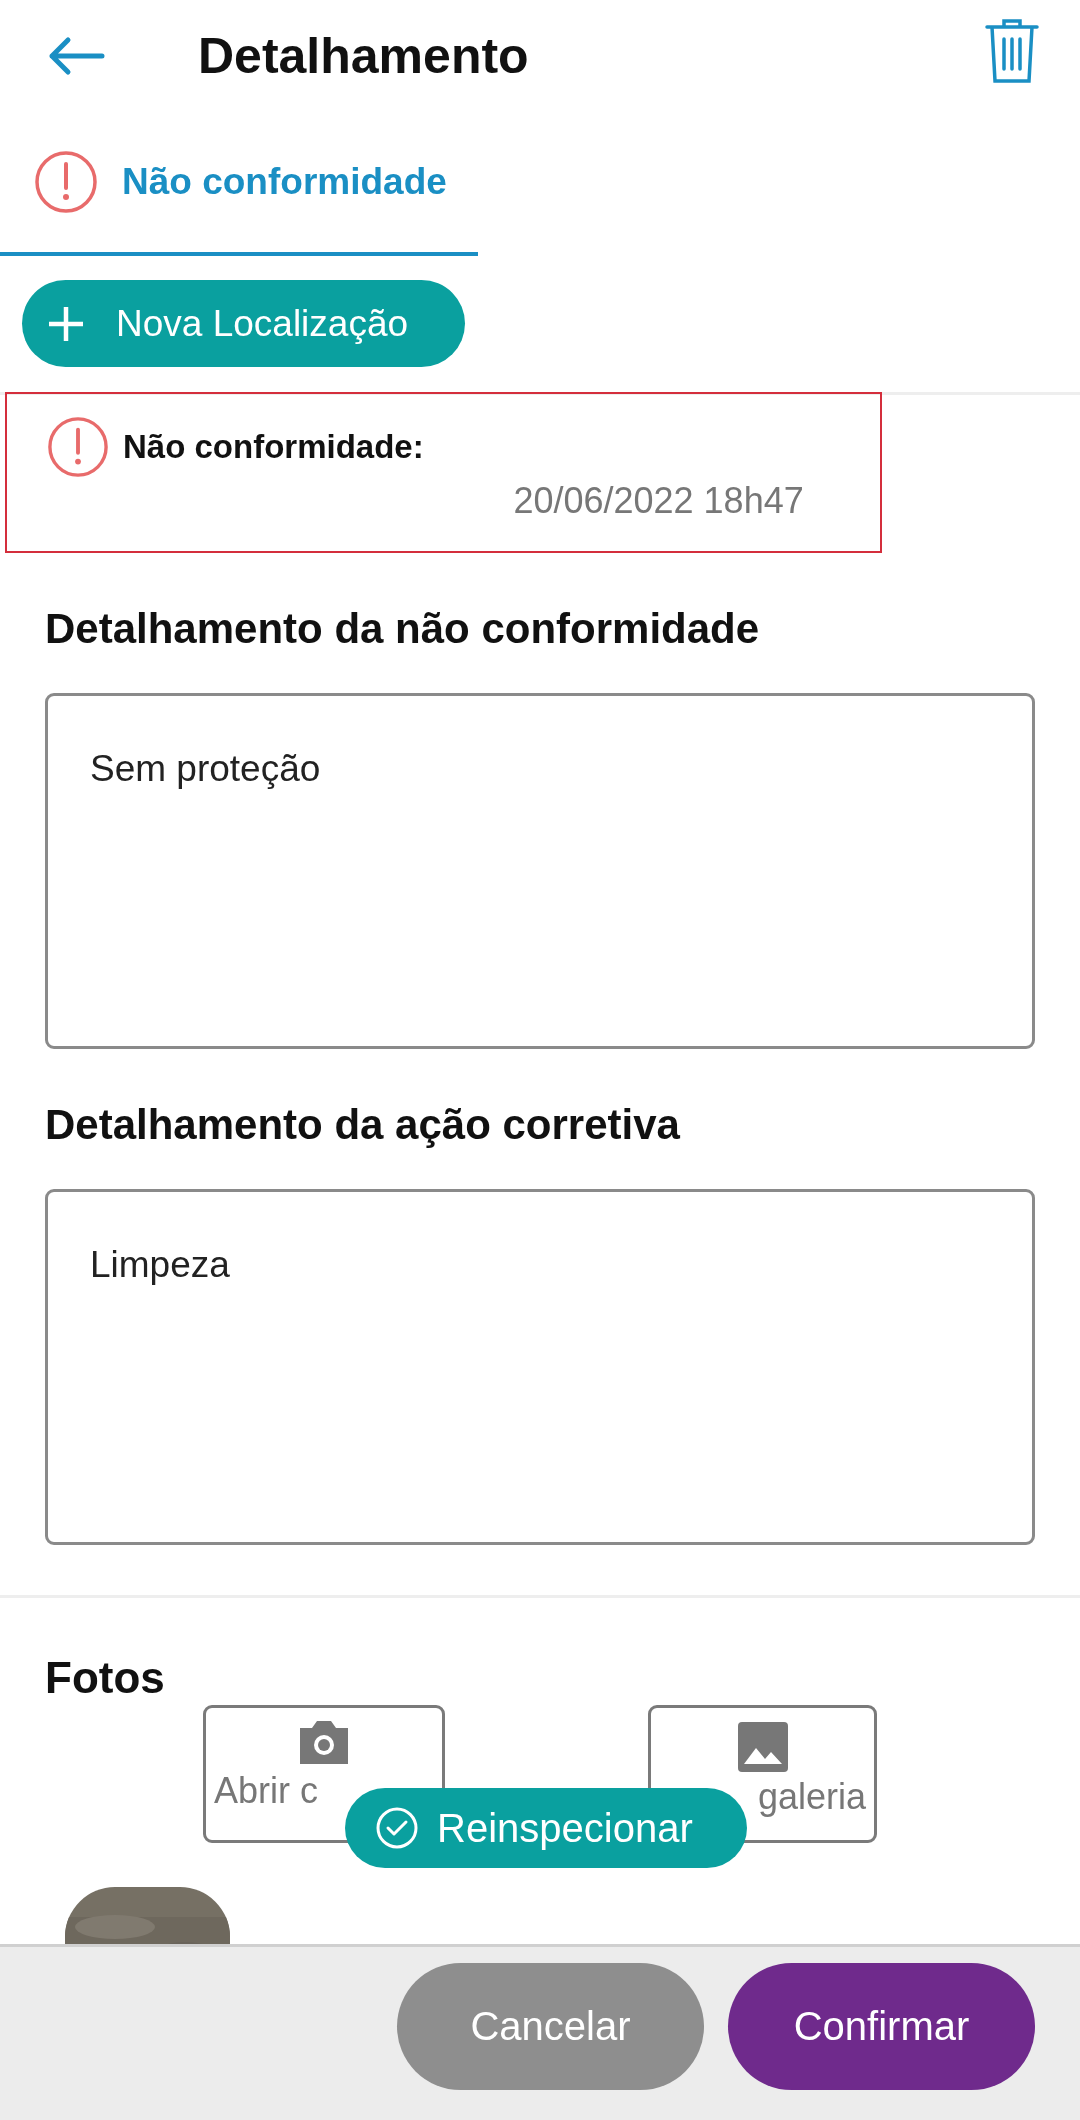  What do you see at coordinates (243, 323) in the screenshot?
I see `new-location-button: Nova Localização` at bounding box center [243, 323].